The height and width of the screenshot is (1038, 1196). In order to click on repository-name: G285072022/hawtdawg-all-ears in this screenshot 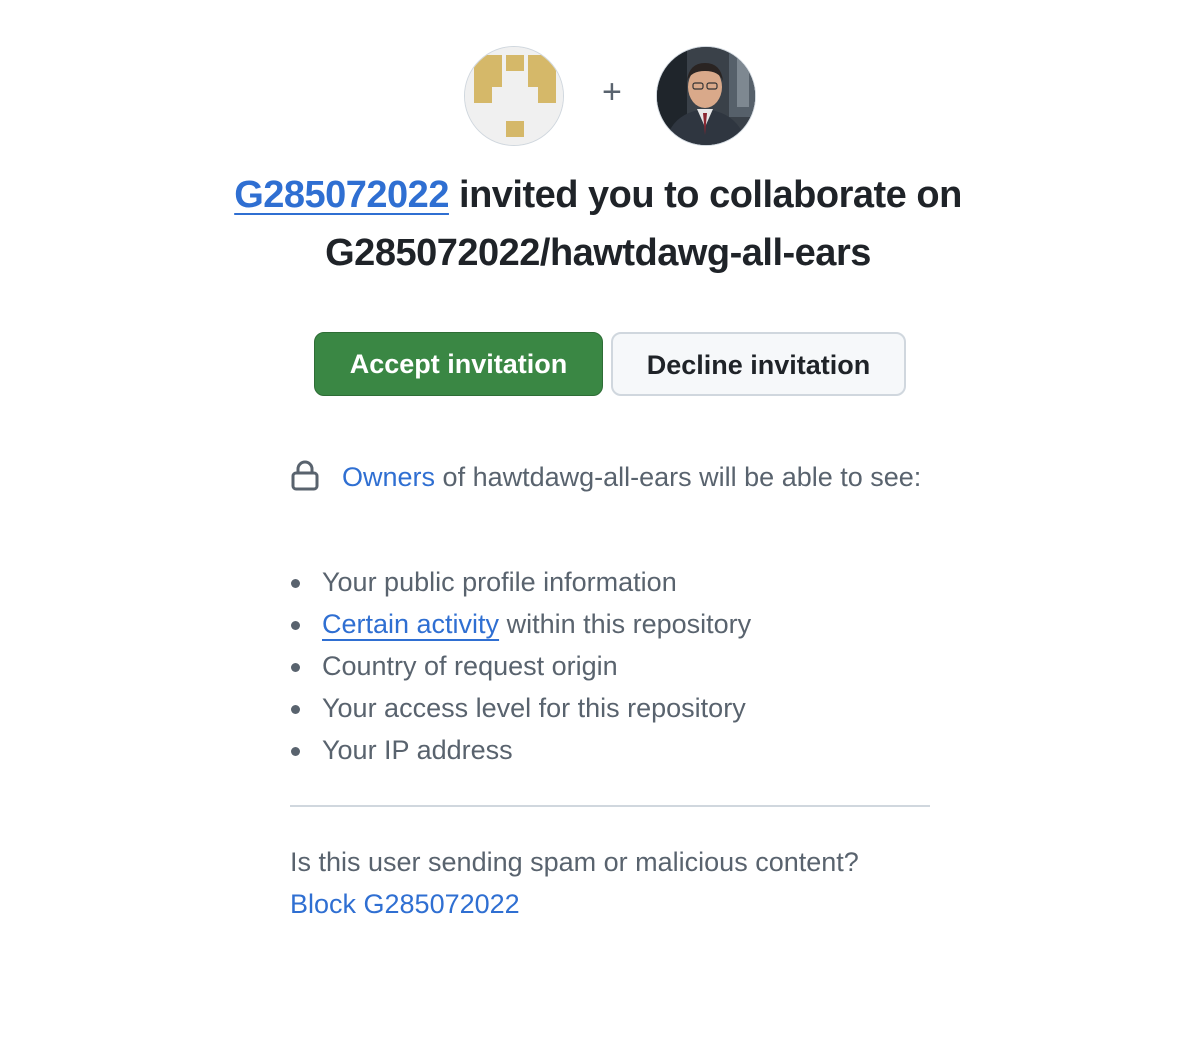, I will do `click(598, 253)`.